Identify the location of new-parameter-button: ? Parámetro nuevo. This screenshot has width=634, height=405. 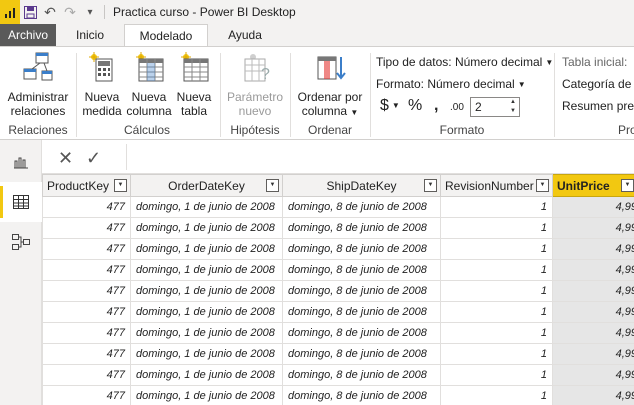
(255, 84).